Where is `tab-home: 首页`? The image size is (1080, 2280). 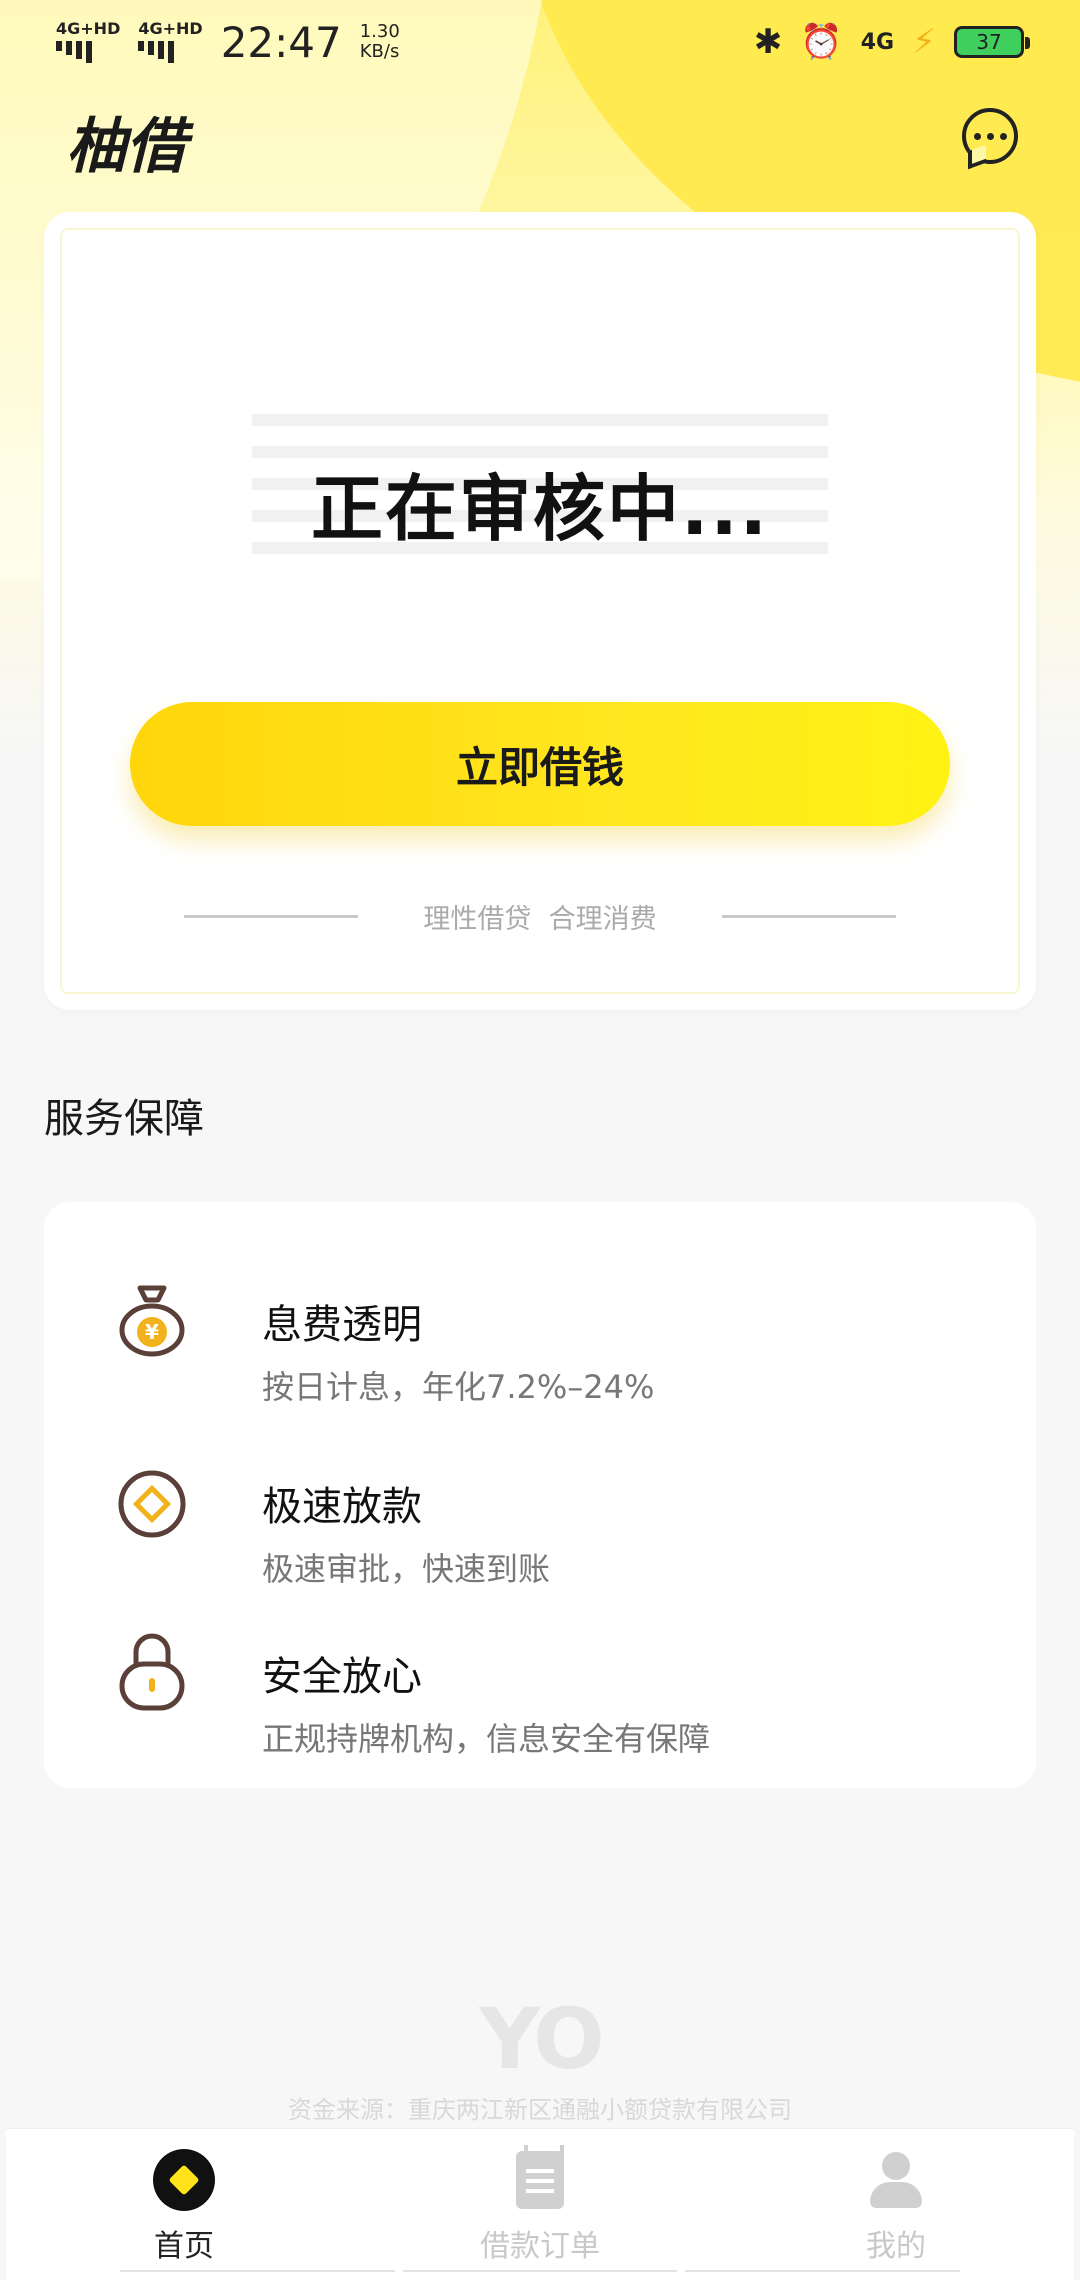
tab-home: 首页 is located at coordinates (184, 2204).